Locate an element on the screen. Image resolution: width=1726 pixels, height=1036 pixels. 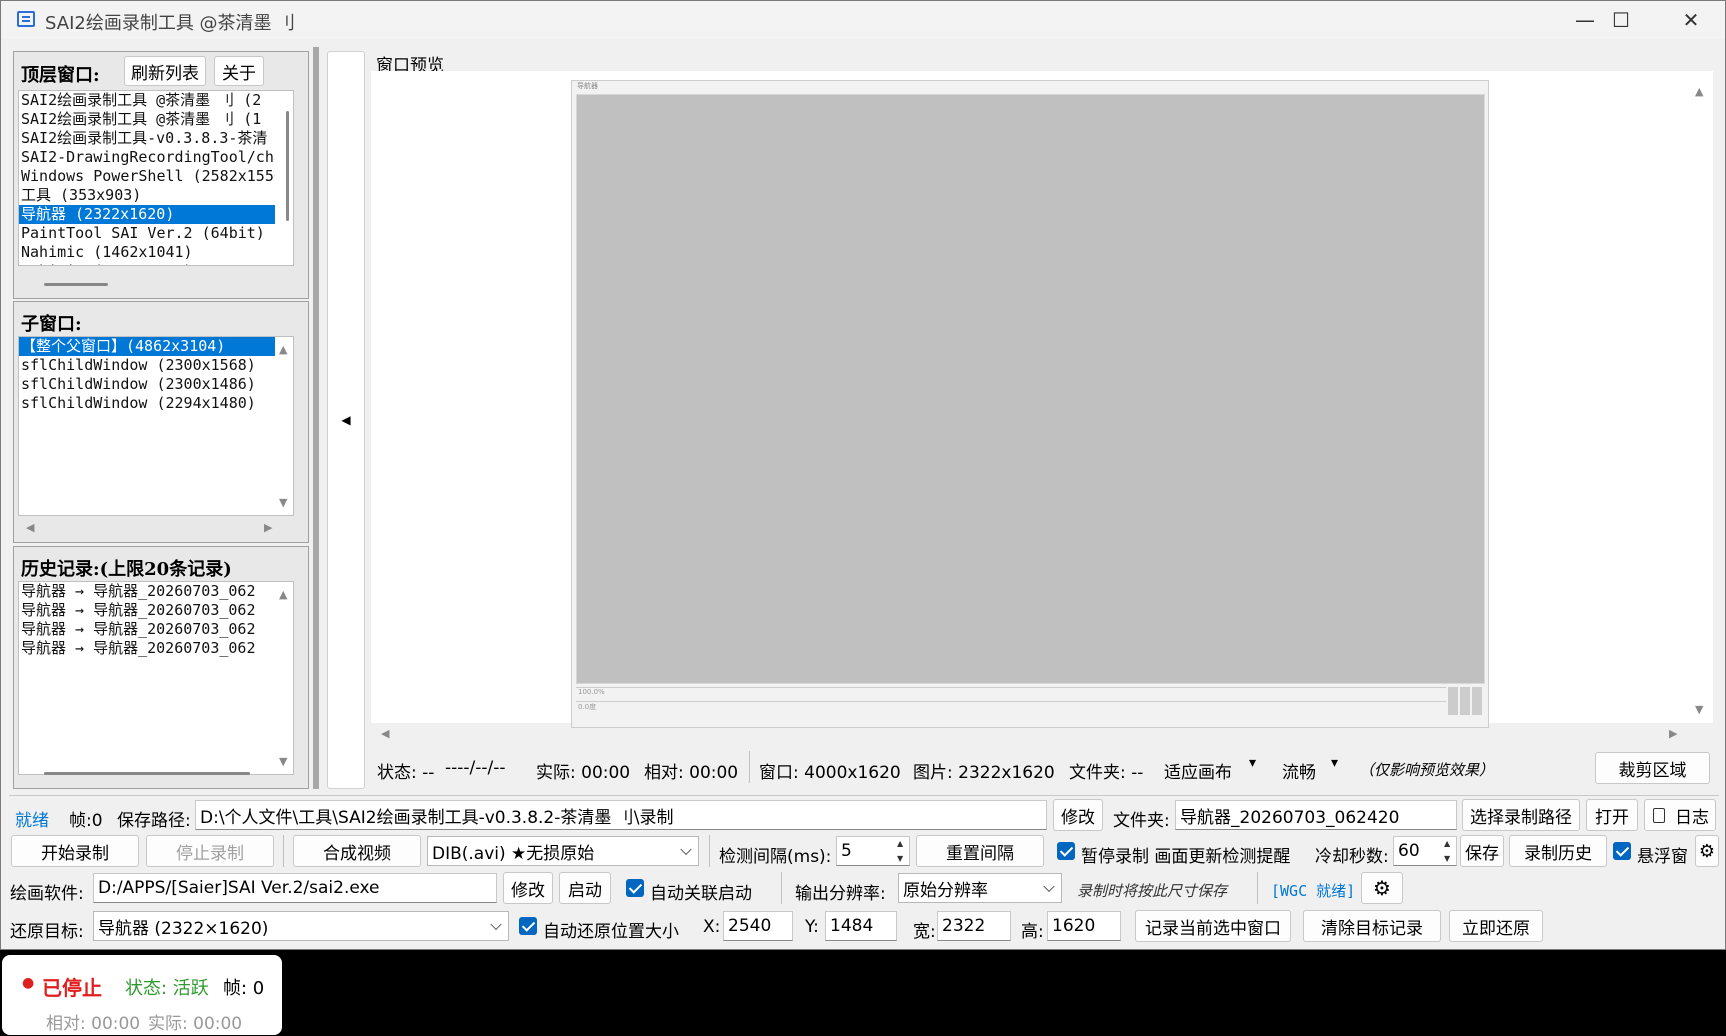
window-size: 窗口: 4000x1620 is located at coordinates (830, 773).